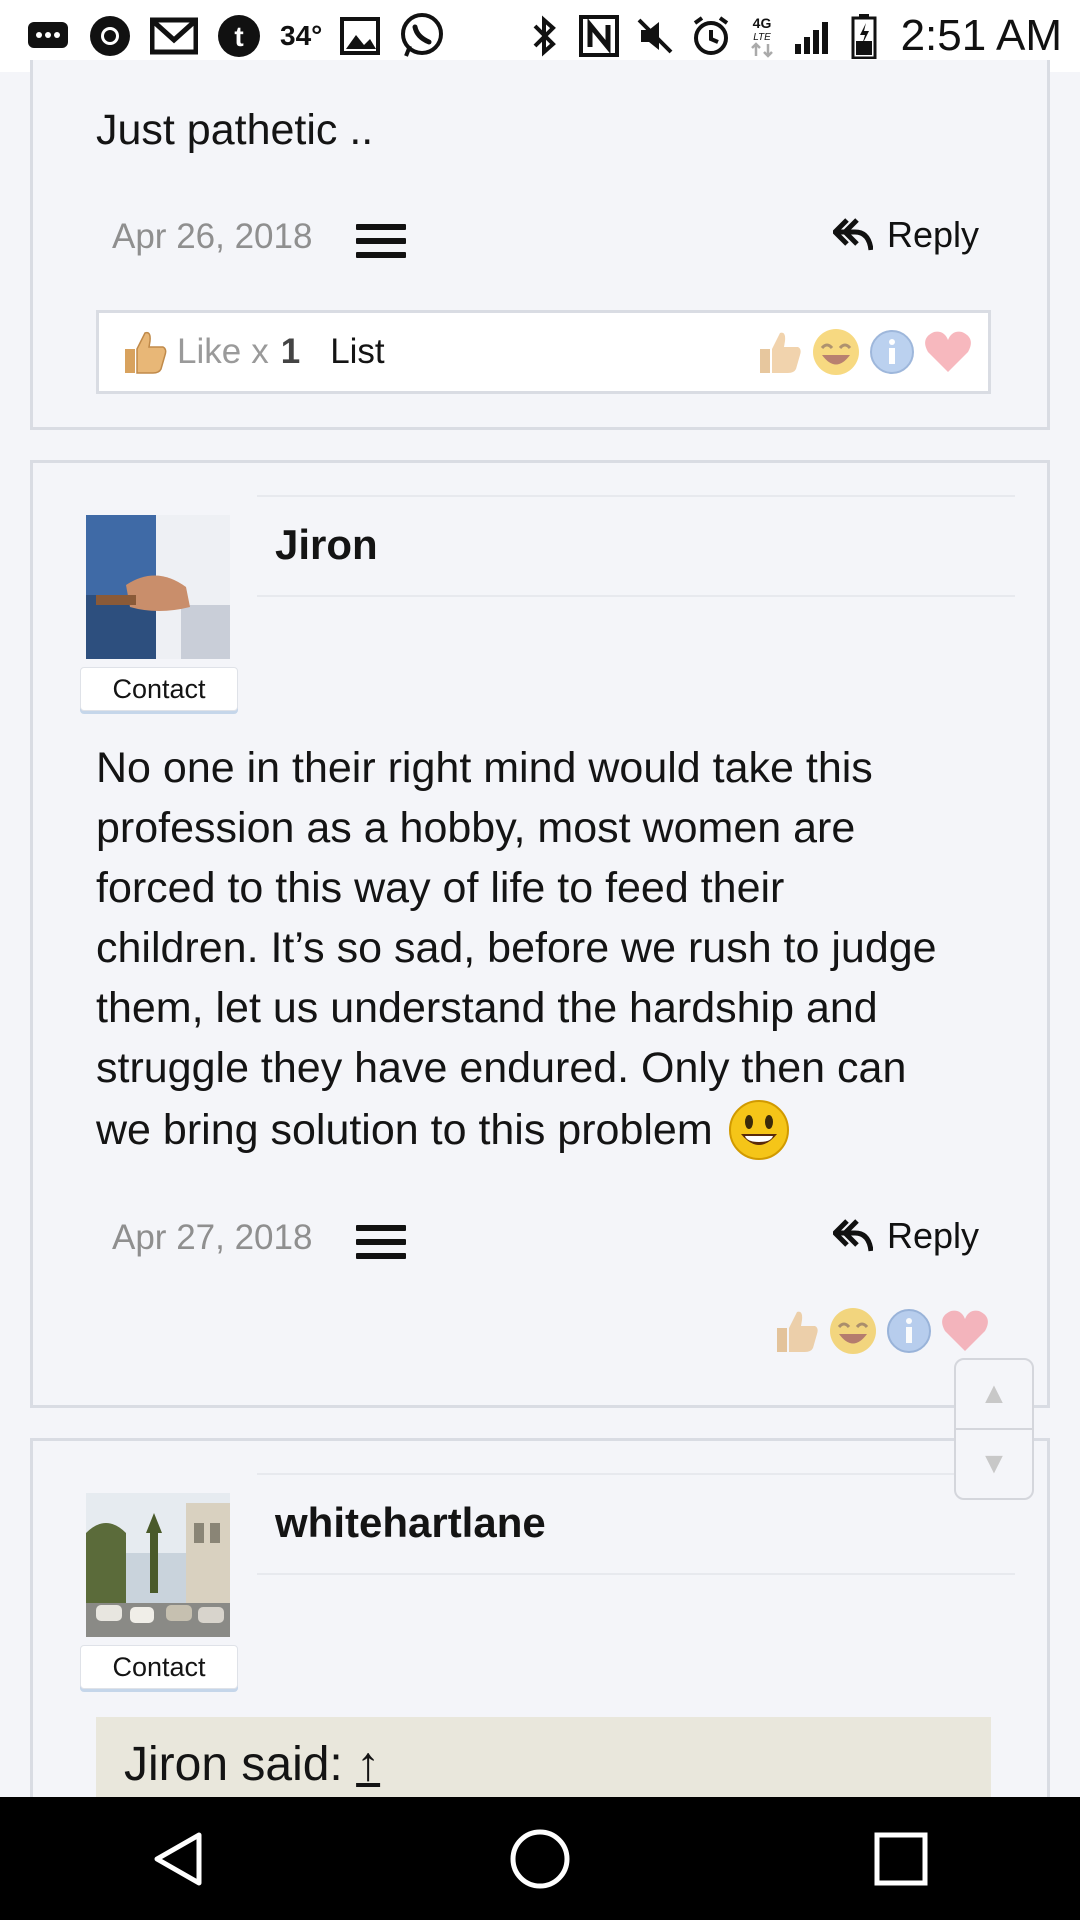 The height and width of the screenshot is (1920, 1080). I want to click on reaction-icons, so click(881, 1331).